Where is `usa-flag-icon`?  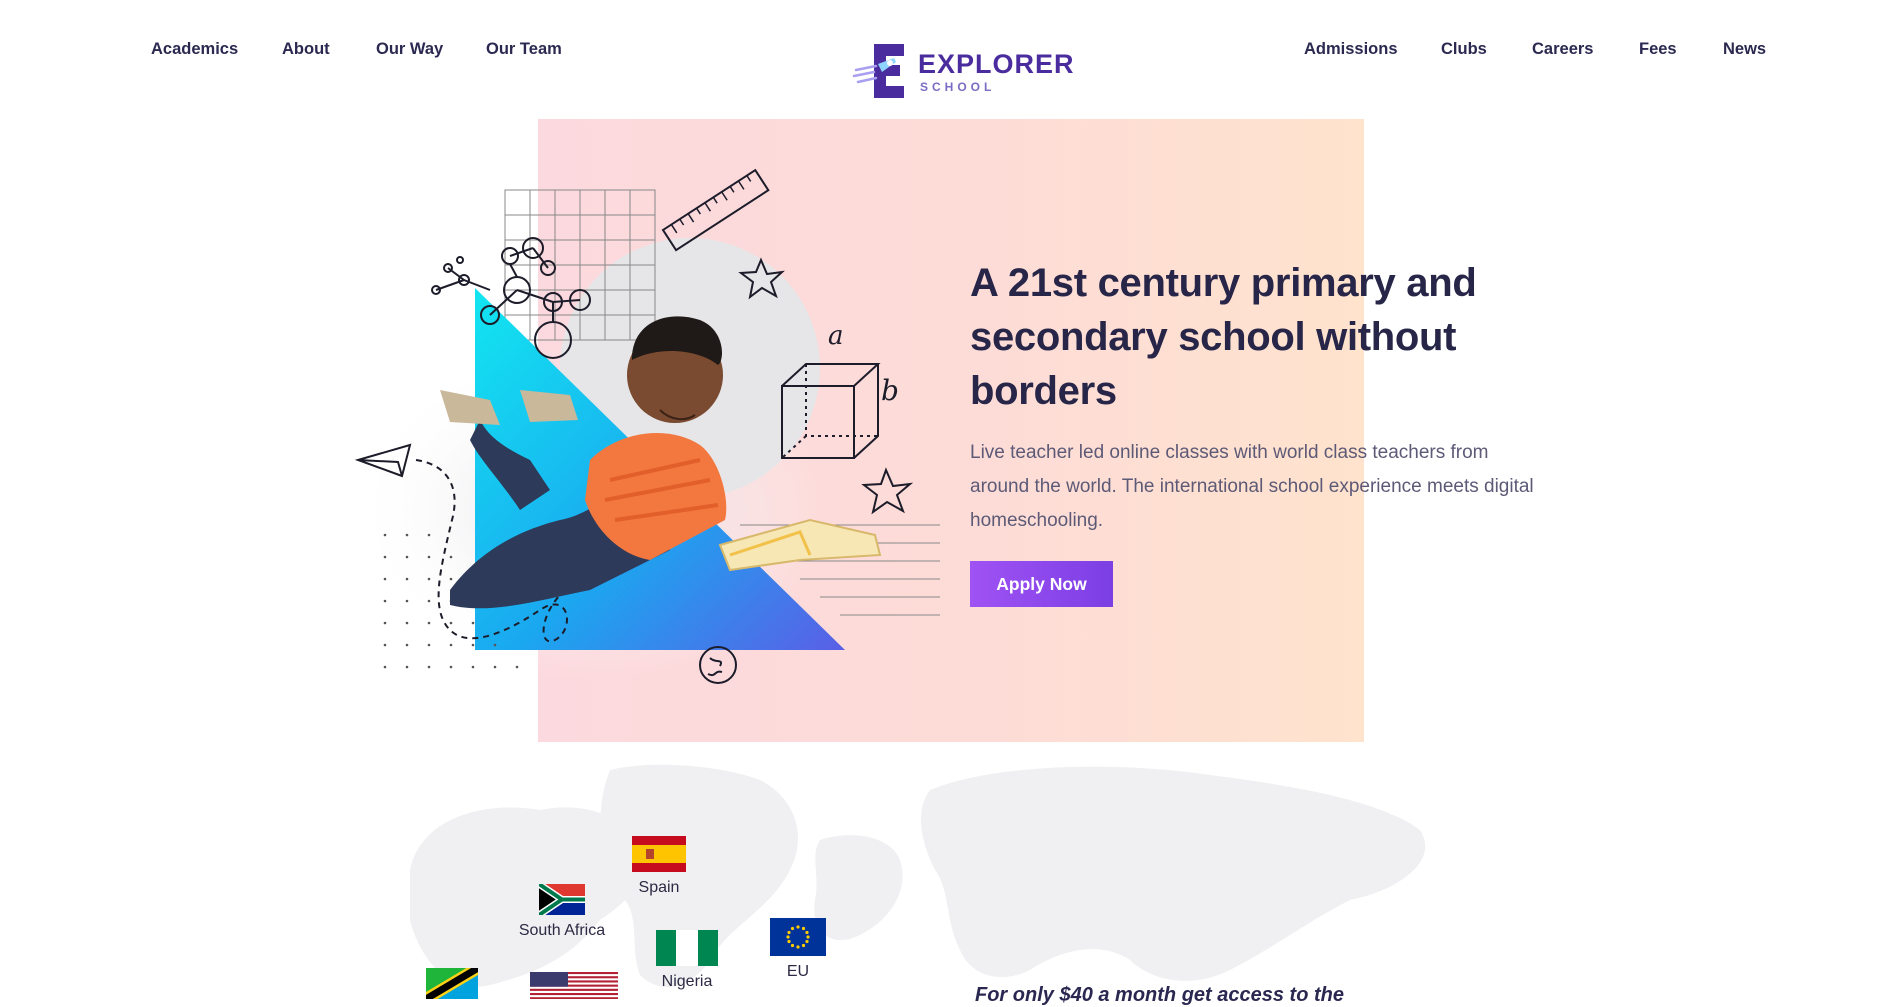
usa-flag-icon is located at coordinates (574, 985).